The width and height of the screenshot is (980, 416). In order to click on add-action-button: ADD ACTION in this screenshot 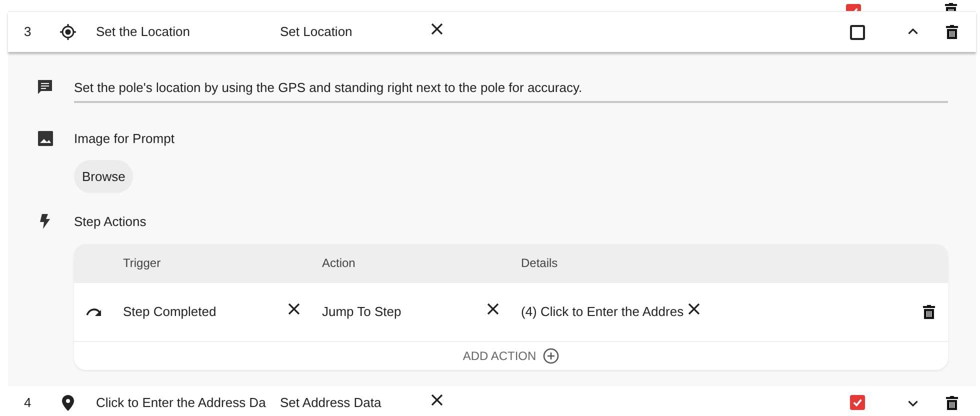, I will do `click(511, 355)`.